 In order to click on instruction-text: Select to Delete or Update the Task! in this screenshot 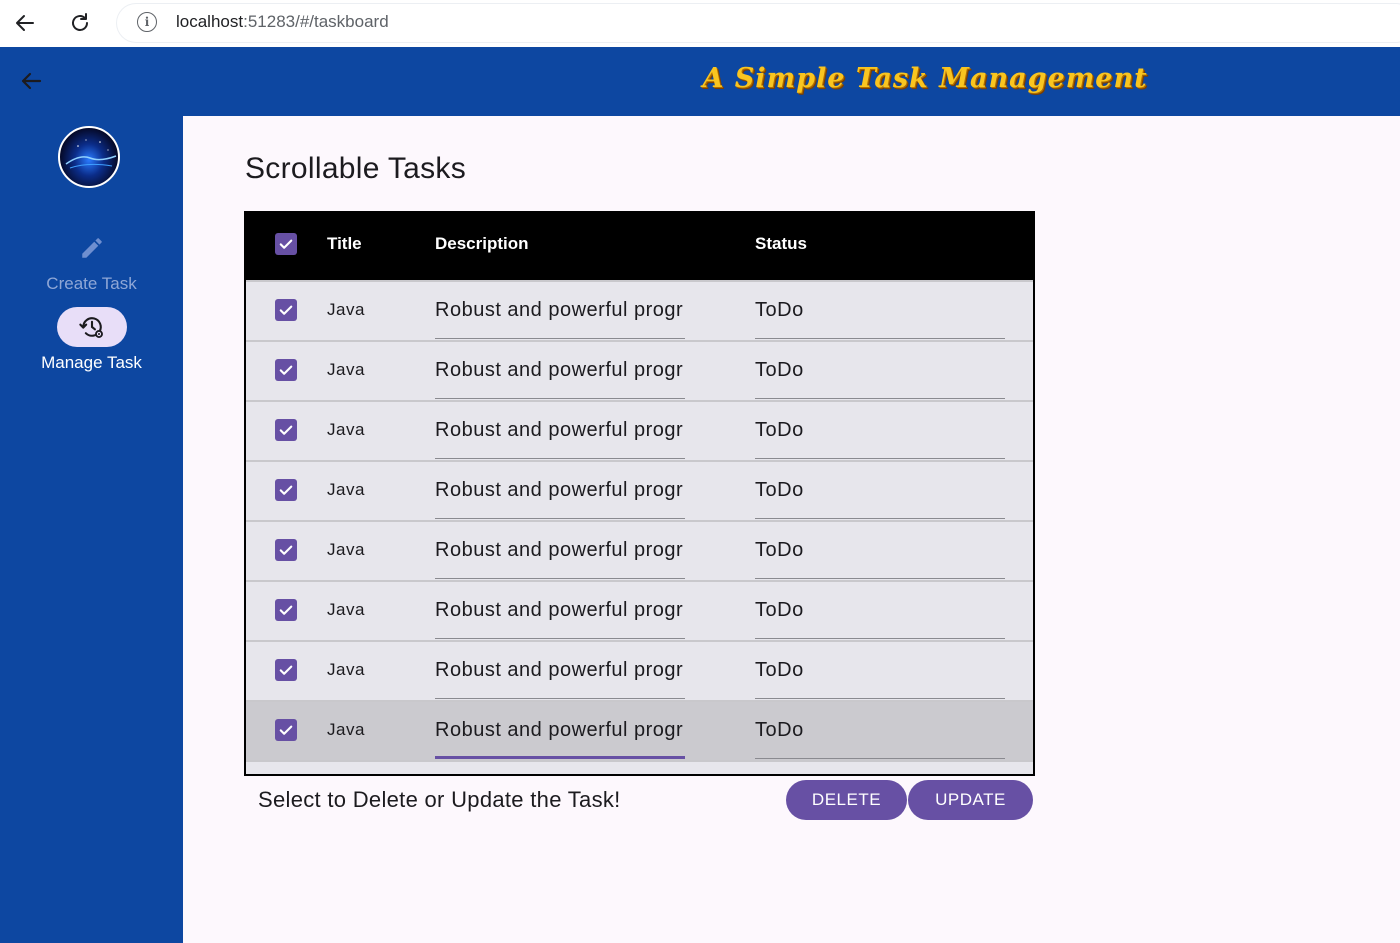, I will do `click(439, 799)`.